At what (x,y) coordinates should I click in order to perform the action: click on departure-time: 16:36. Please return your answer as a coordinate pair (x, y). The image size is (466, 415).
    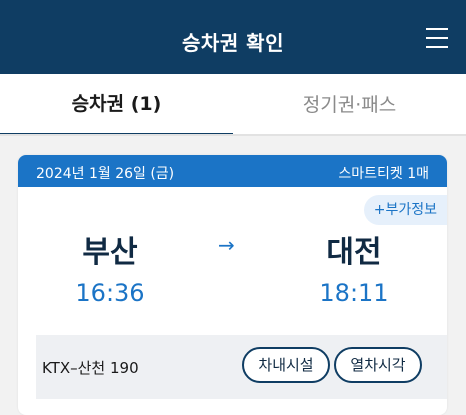
    Looking at the image, I should click on (110, 293).